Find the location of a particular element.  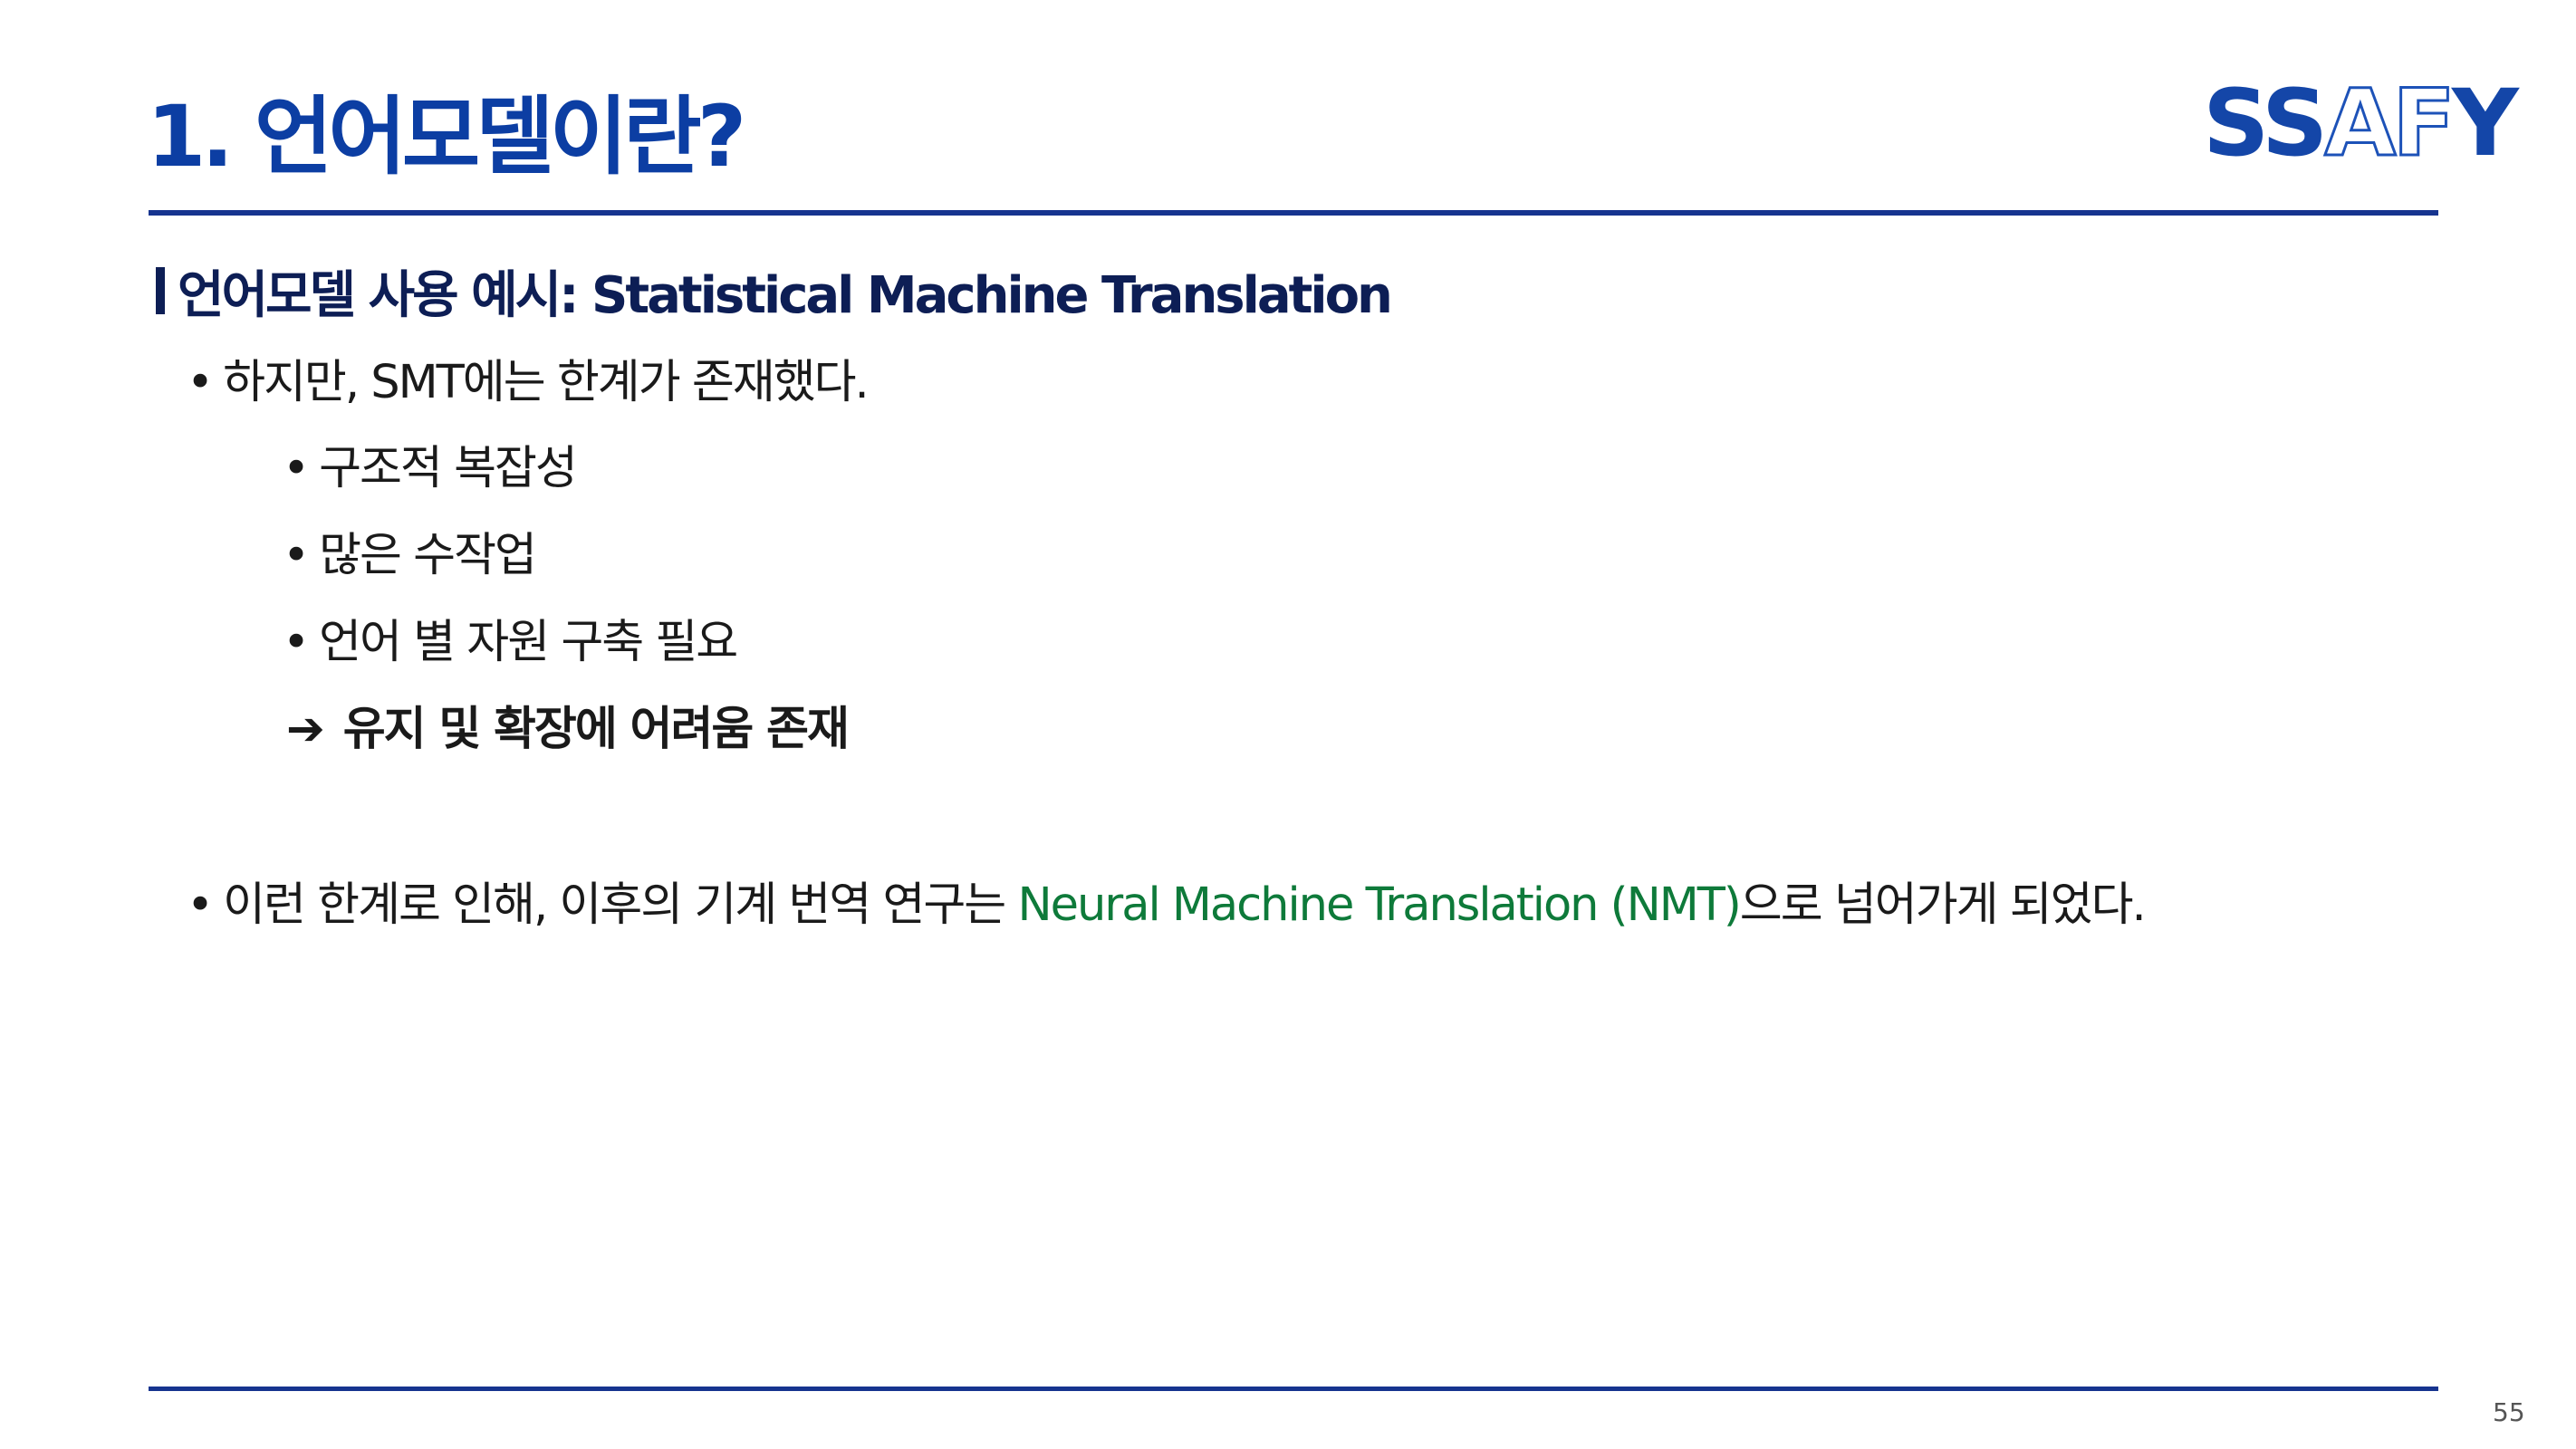

logo-part-2: AF is located at coordinates (2390, 124).